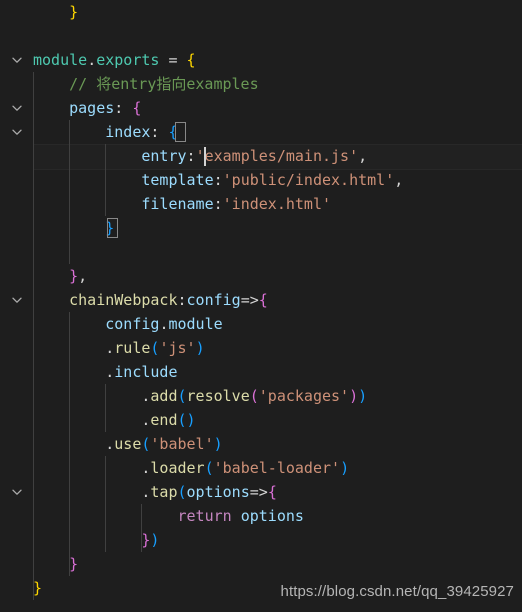  What do you see at coordinates (261, 276) in the screenshot?
I see `code-line: },` at bounding box center [261, 276].